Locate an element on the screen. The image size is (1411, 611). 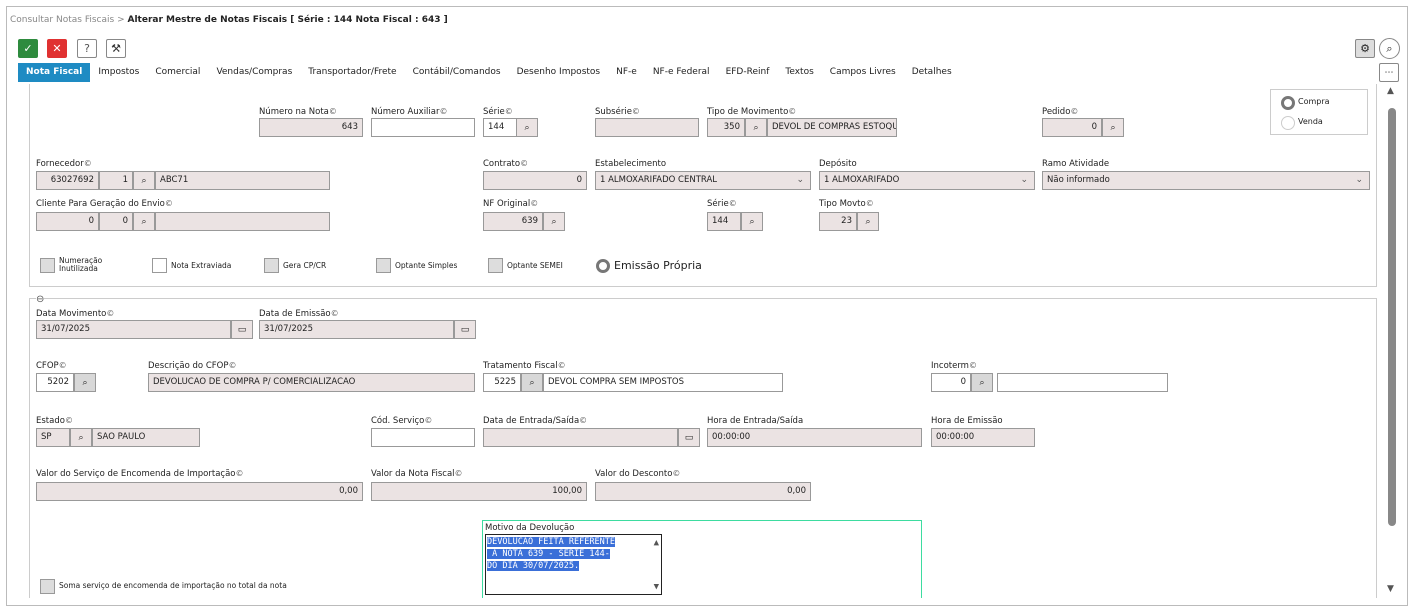
tipo-movto-field: 23 is located at coordinates (838, 221).